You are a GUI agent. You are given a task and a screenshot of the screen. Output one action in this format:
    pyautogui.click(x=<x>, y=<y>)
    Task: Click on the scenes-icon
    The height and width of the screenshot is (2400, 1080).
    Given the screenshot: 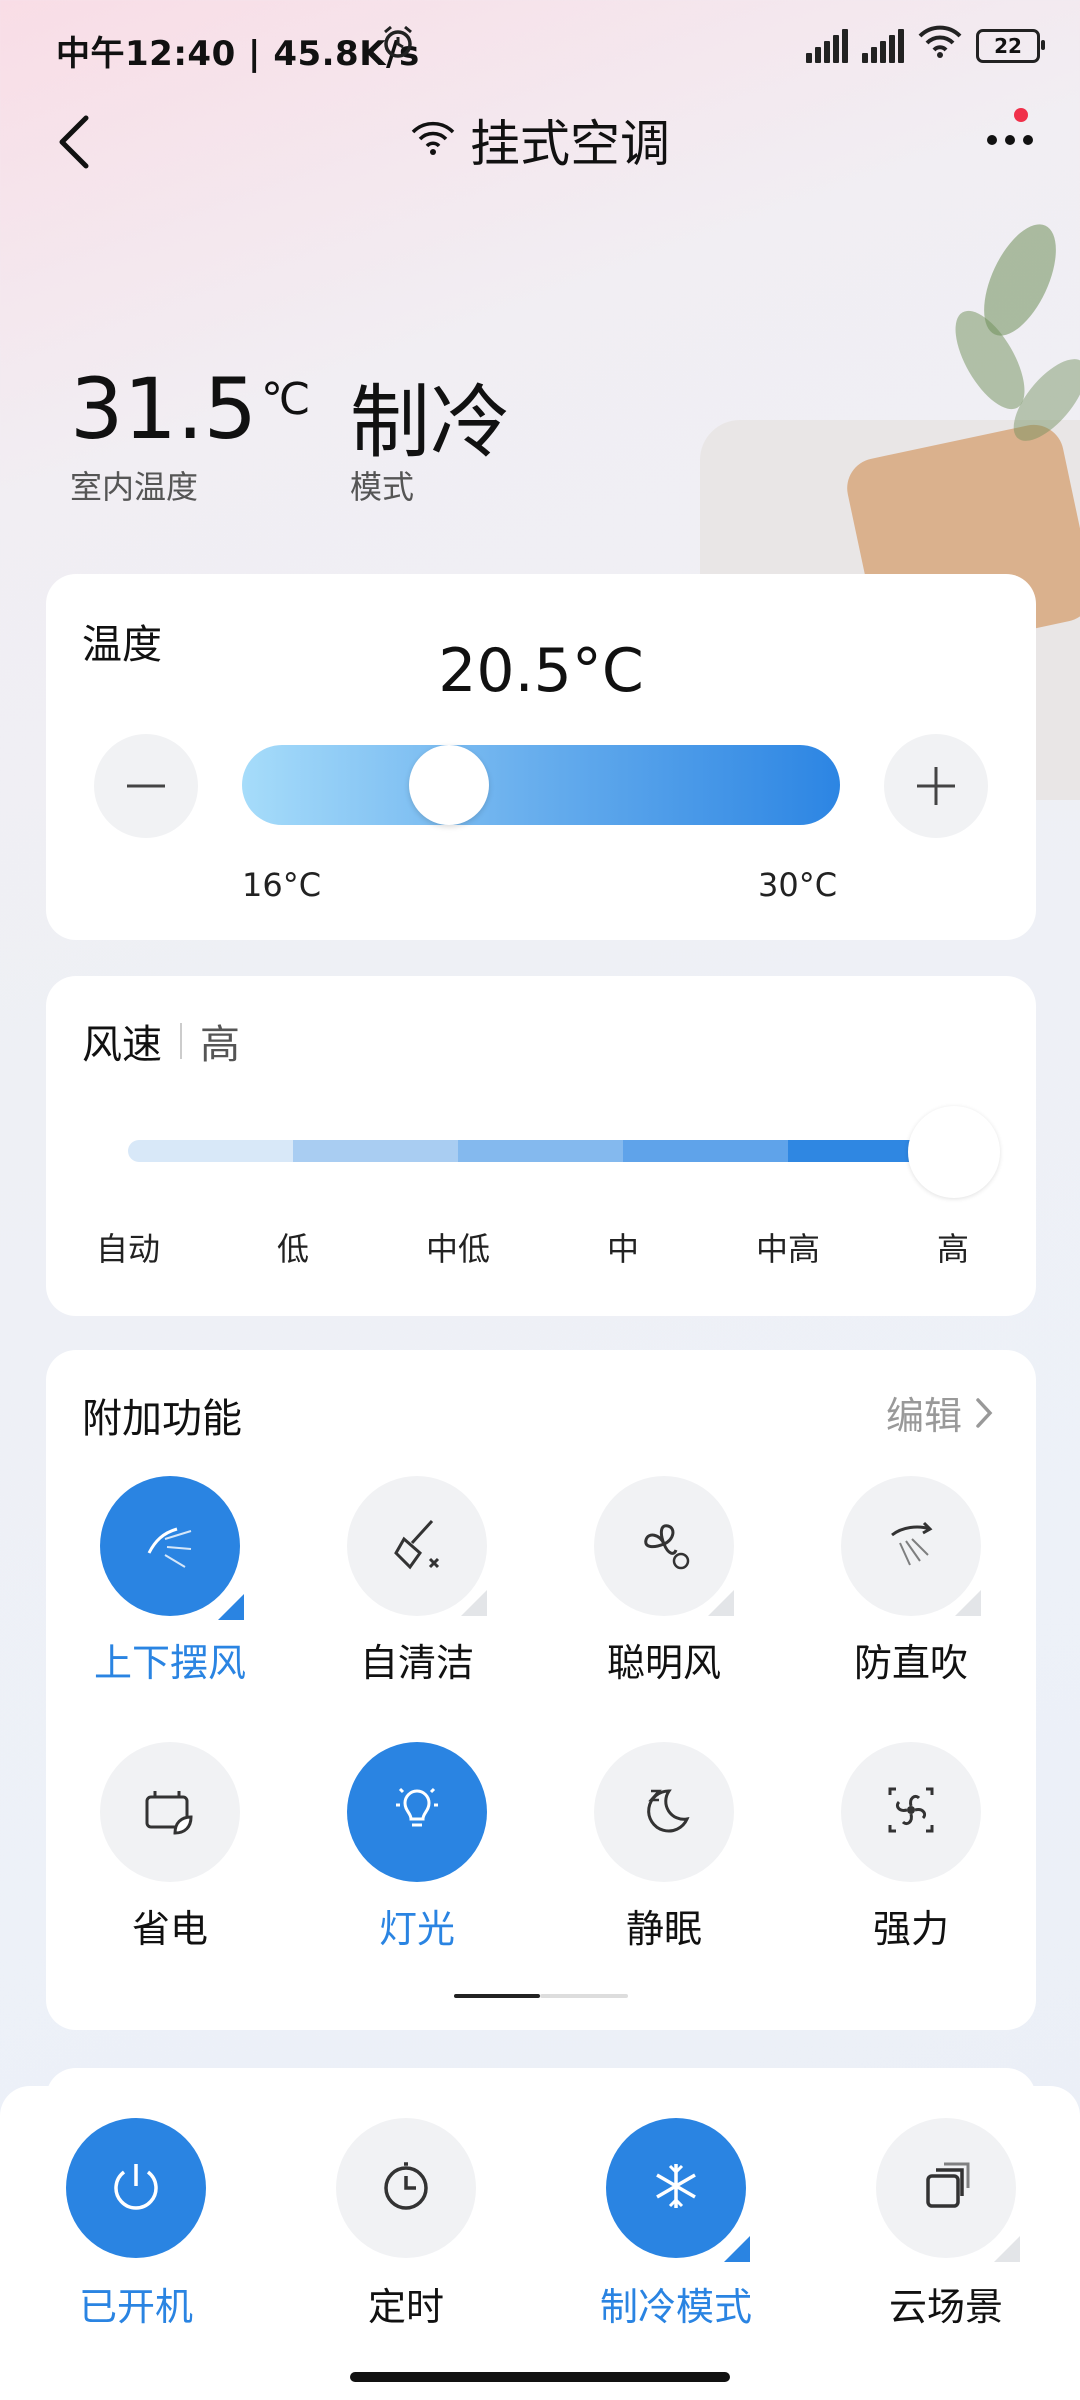 What is the action you would take?
    pyautogui.click(x=946, y=2188)
    